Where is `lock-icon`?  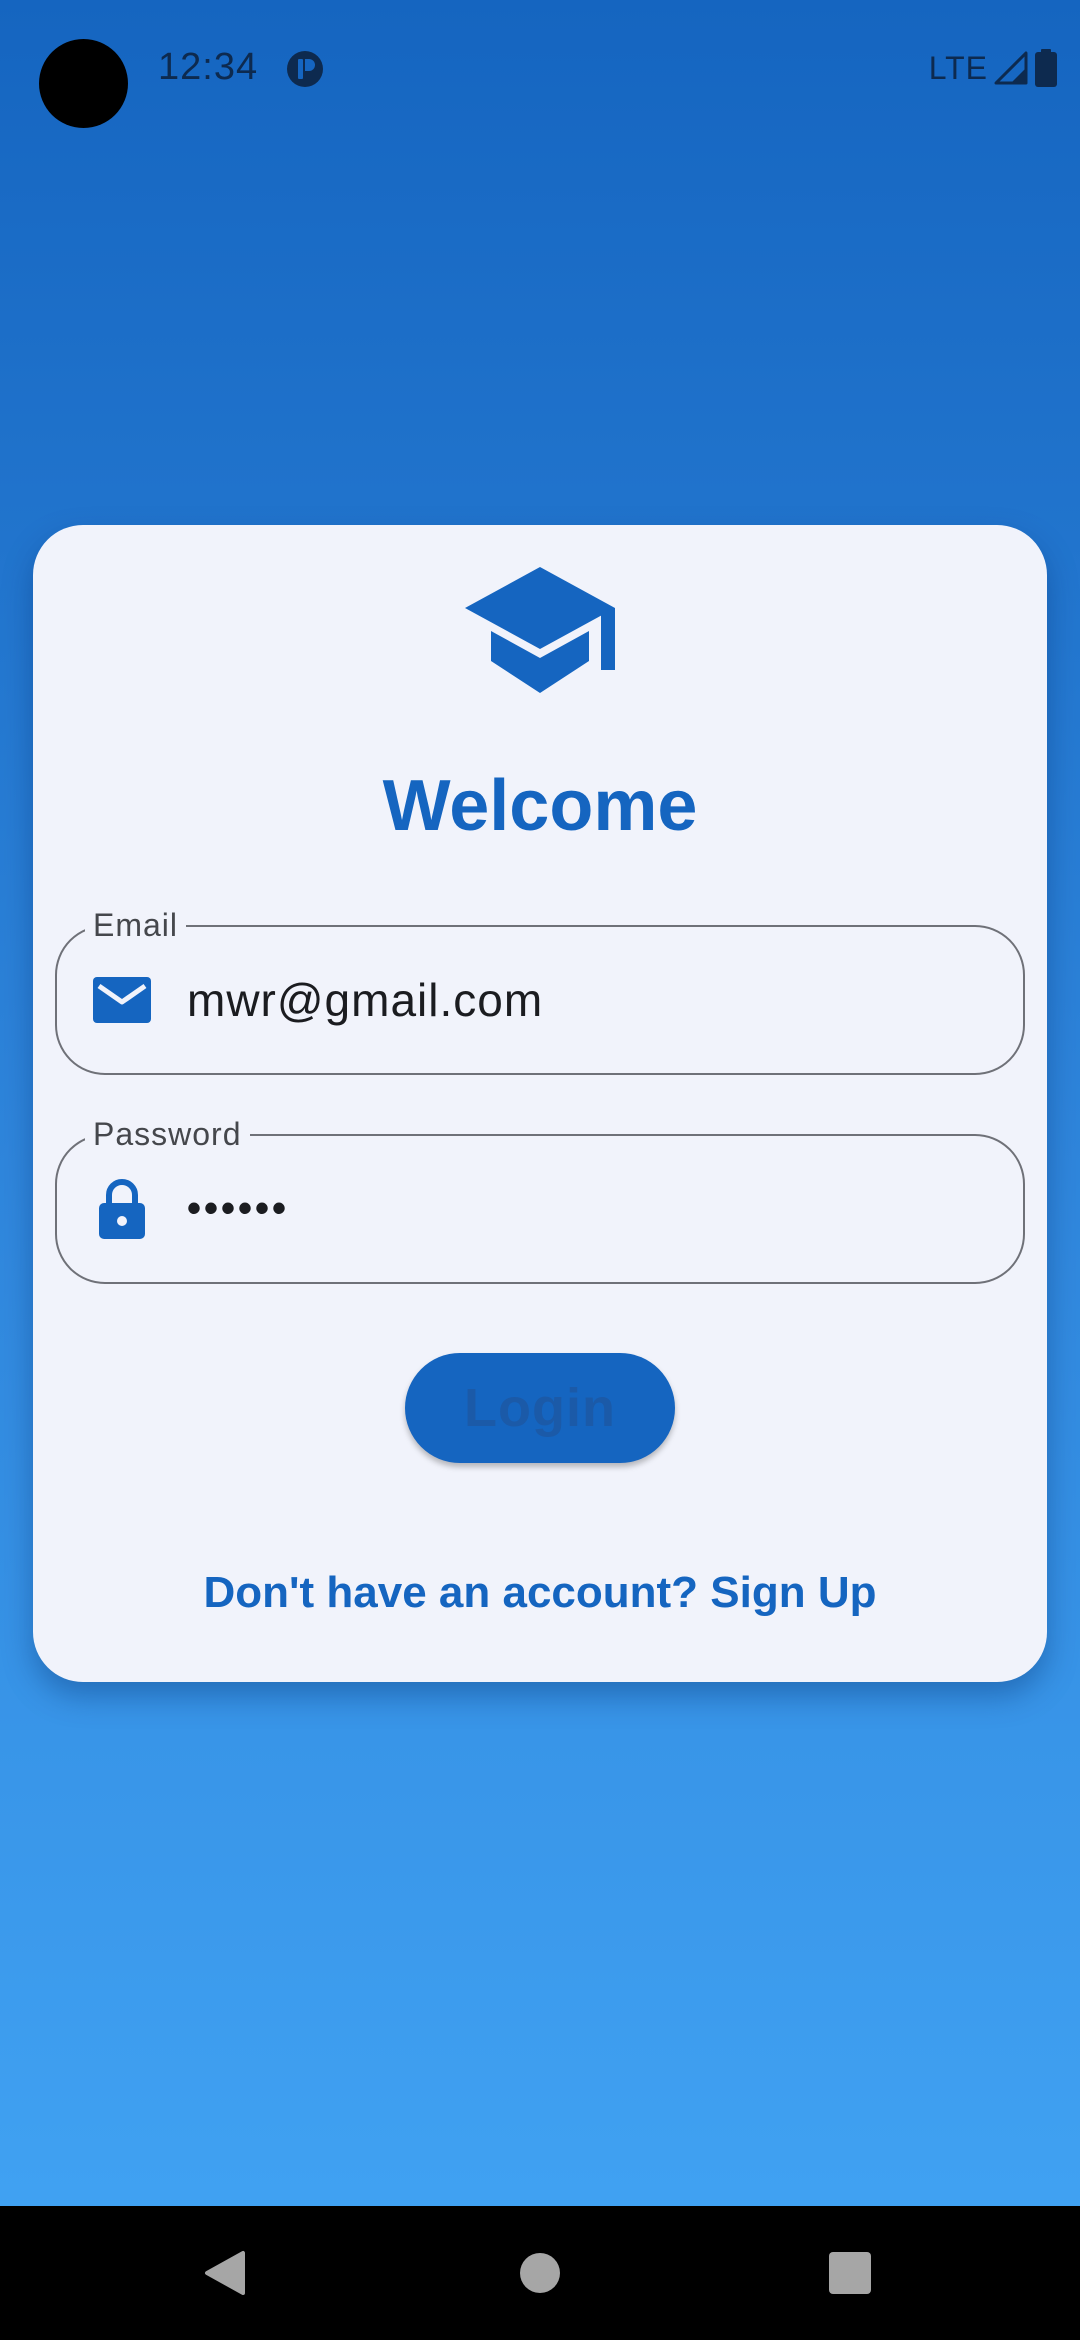 lock-icon is located at coordinates (122, 1209).